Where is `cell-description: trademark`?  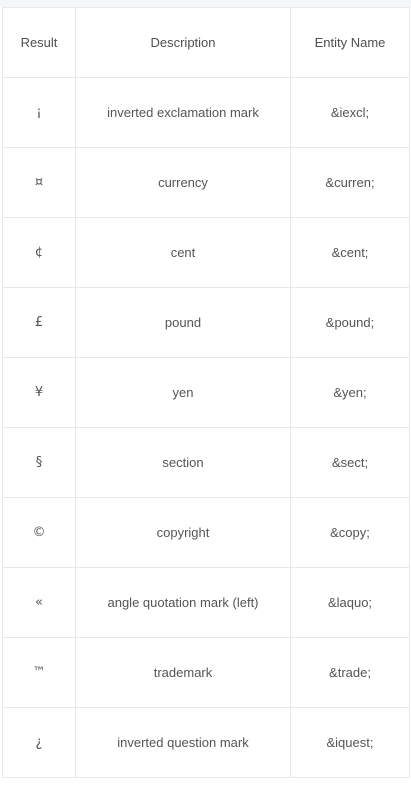
cell-description: trademark is located at coordinates (183, 672).